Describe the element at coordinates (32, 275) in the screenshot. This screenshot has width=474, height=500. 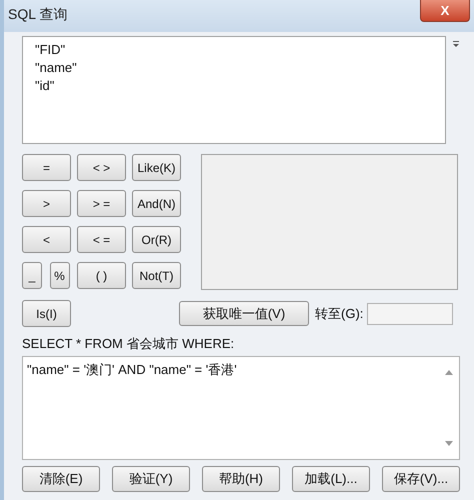
I see `operator-button: _` at that location.